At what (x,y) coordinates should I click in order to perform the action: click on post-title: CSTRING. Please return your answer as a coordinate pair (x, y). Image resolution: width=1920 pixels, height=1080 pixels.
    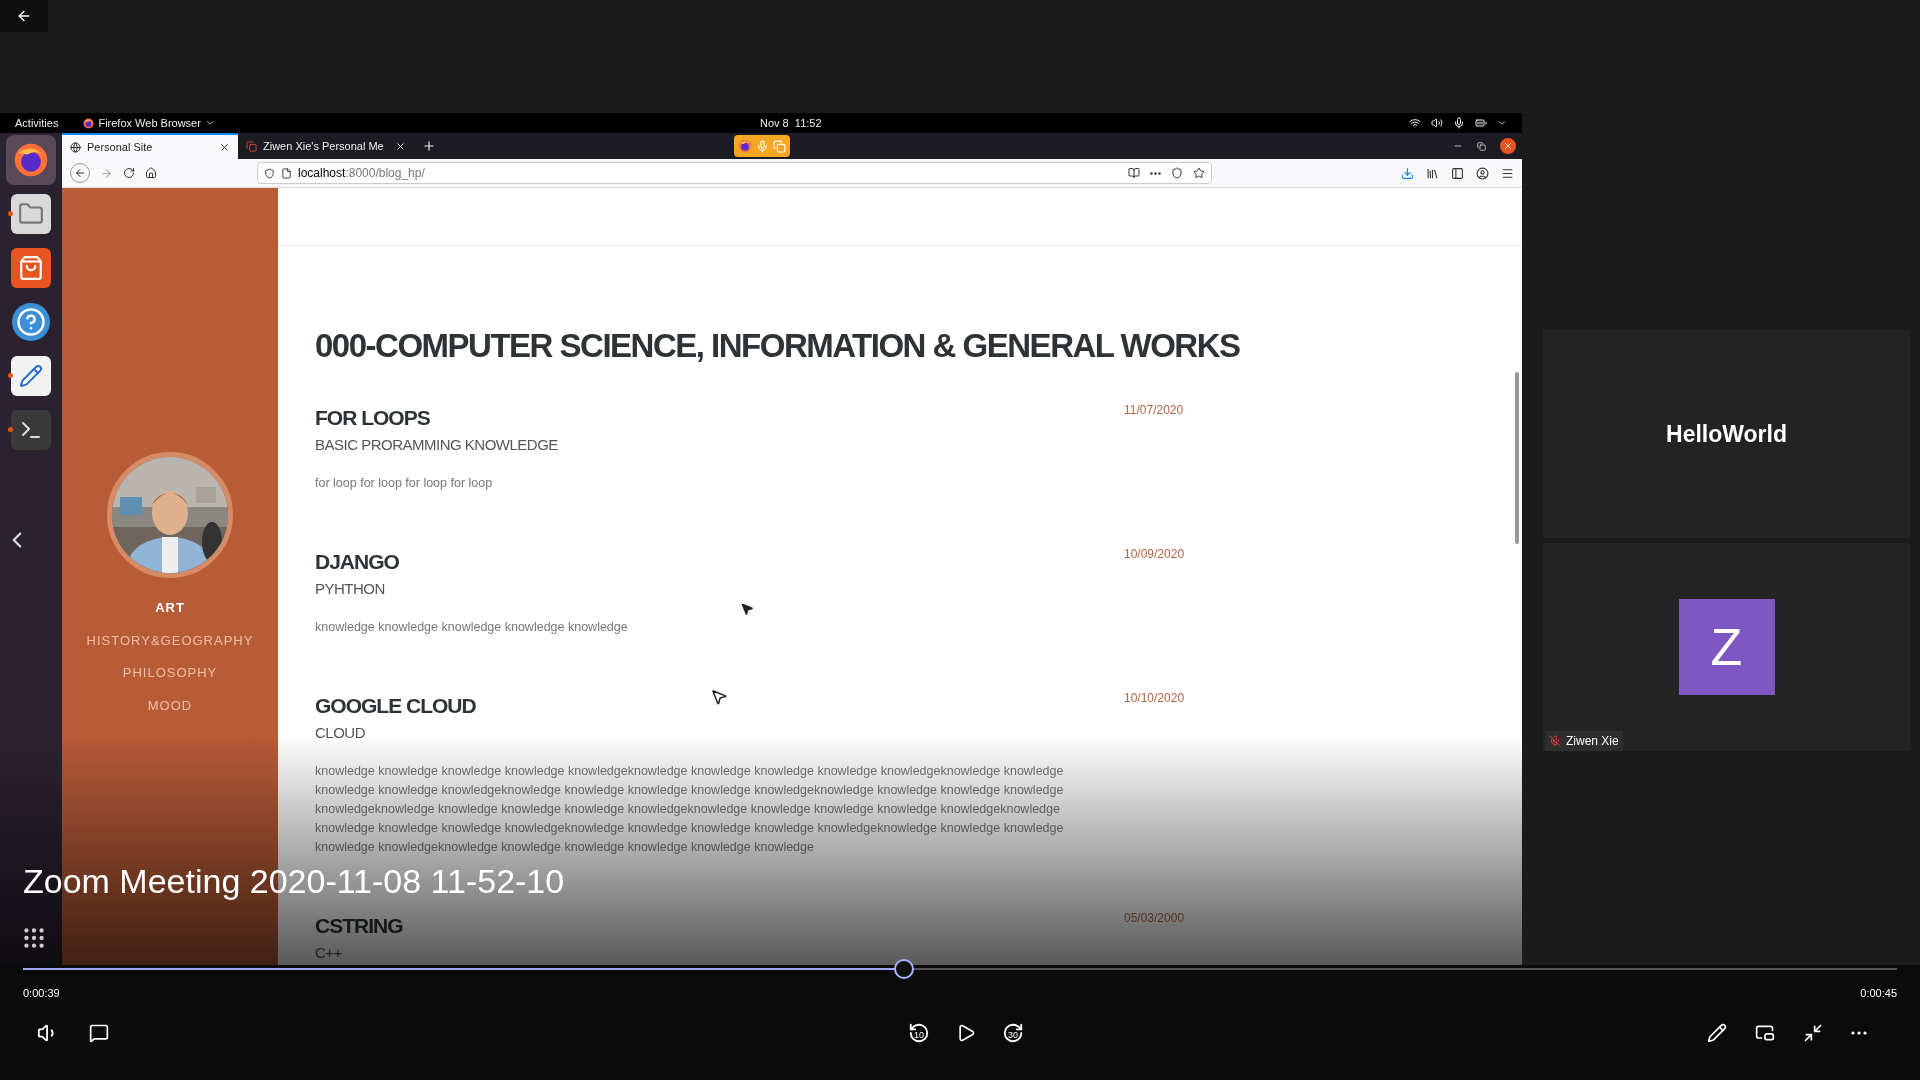
    Looking at the image, I should click on (359, 925).